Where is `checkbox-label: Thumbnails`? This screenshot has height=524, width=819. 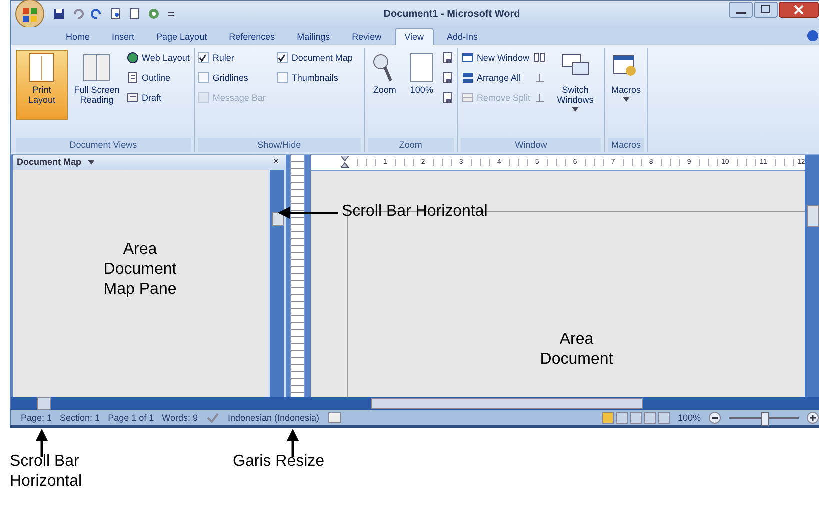
checkbox-label: Thumbnails is located at coordinates (315, 77).